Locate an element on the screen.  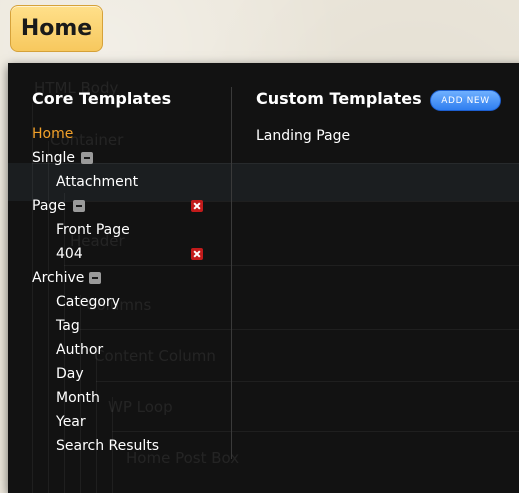
template-item-landing-page: Landing Page is located at coordinates (303, 136).